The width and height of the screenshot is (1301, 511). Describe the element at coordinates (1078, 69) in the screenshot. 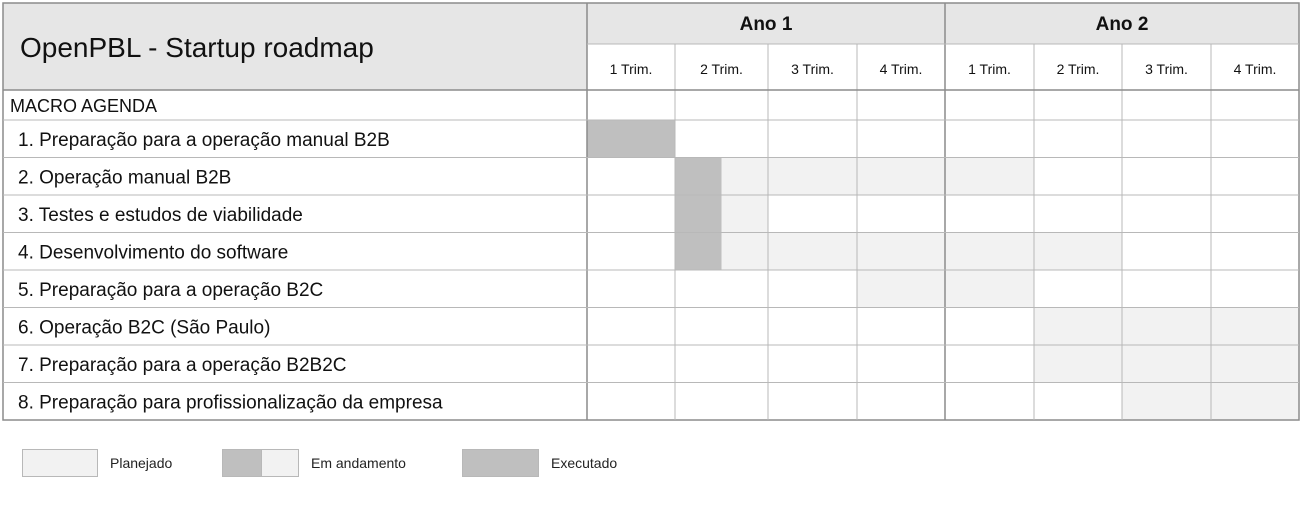

I see `quarter-label-6: 2 Trim.` at that location.